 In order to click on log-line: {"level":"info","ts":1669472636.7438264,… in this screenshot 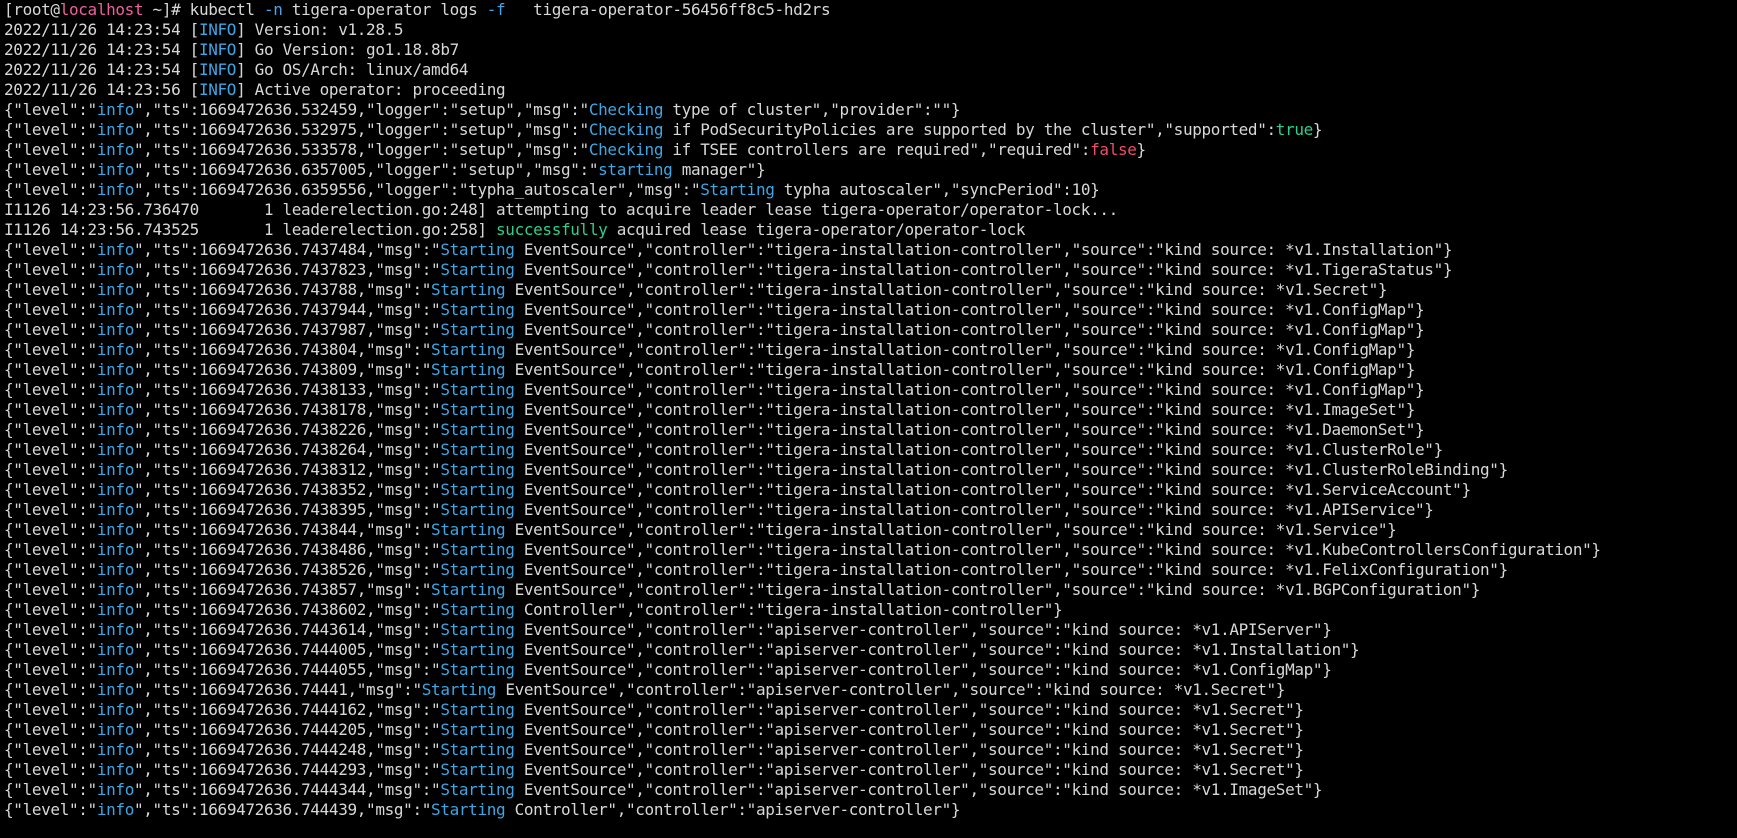, I will do `click(870, 450)`.